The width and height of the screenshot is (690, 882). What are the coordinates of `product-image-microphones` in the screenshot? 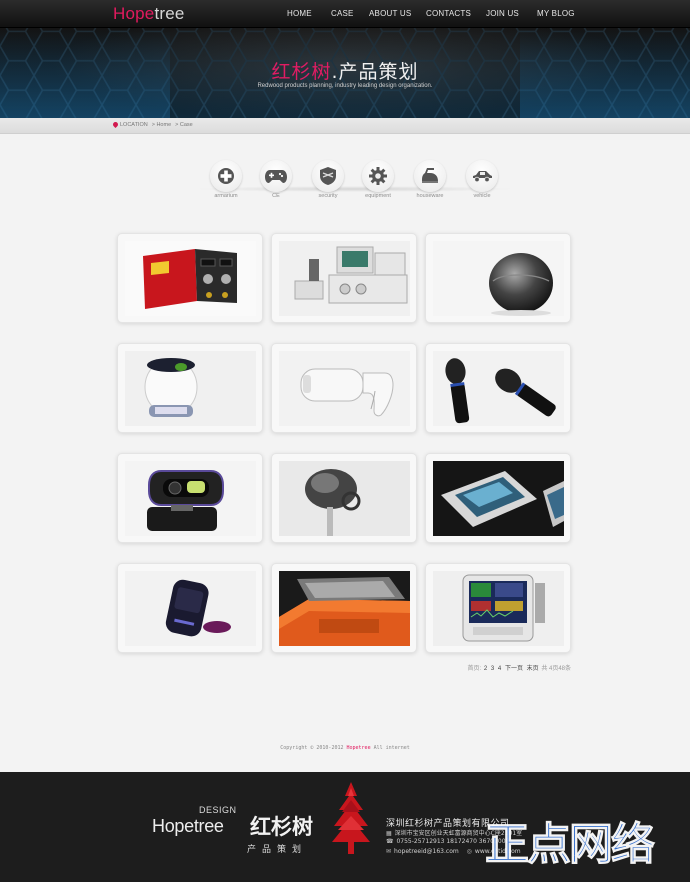 It's located at (498, 388).